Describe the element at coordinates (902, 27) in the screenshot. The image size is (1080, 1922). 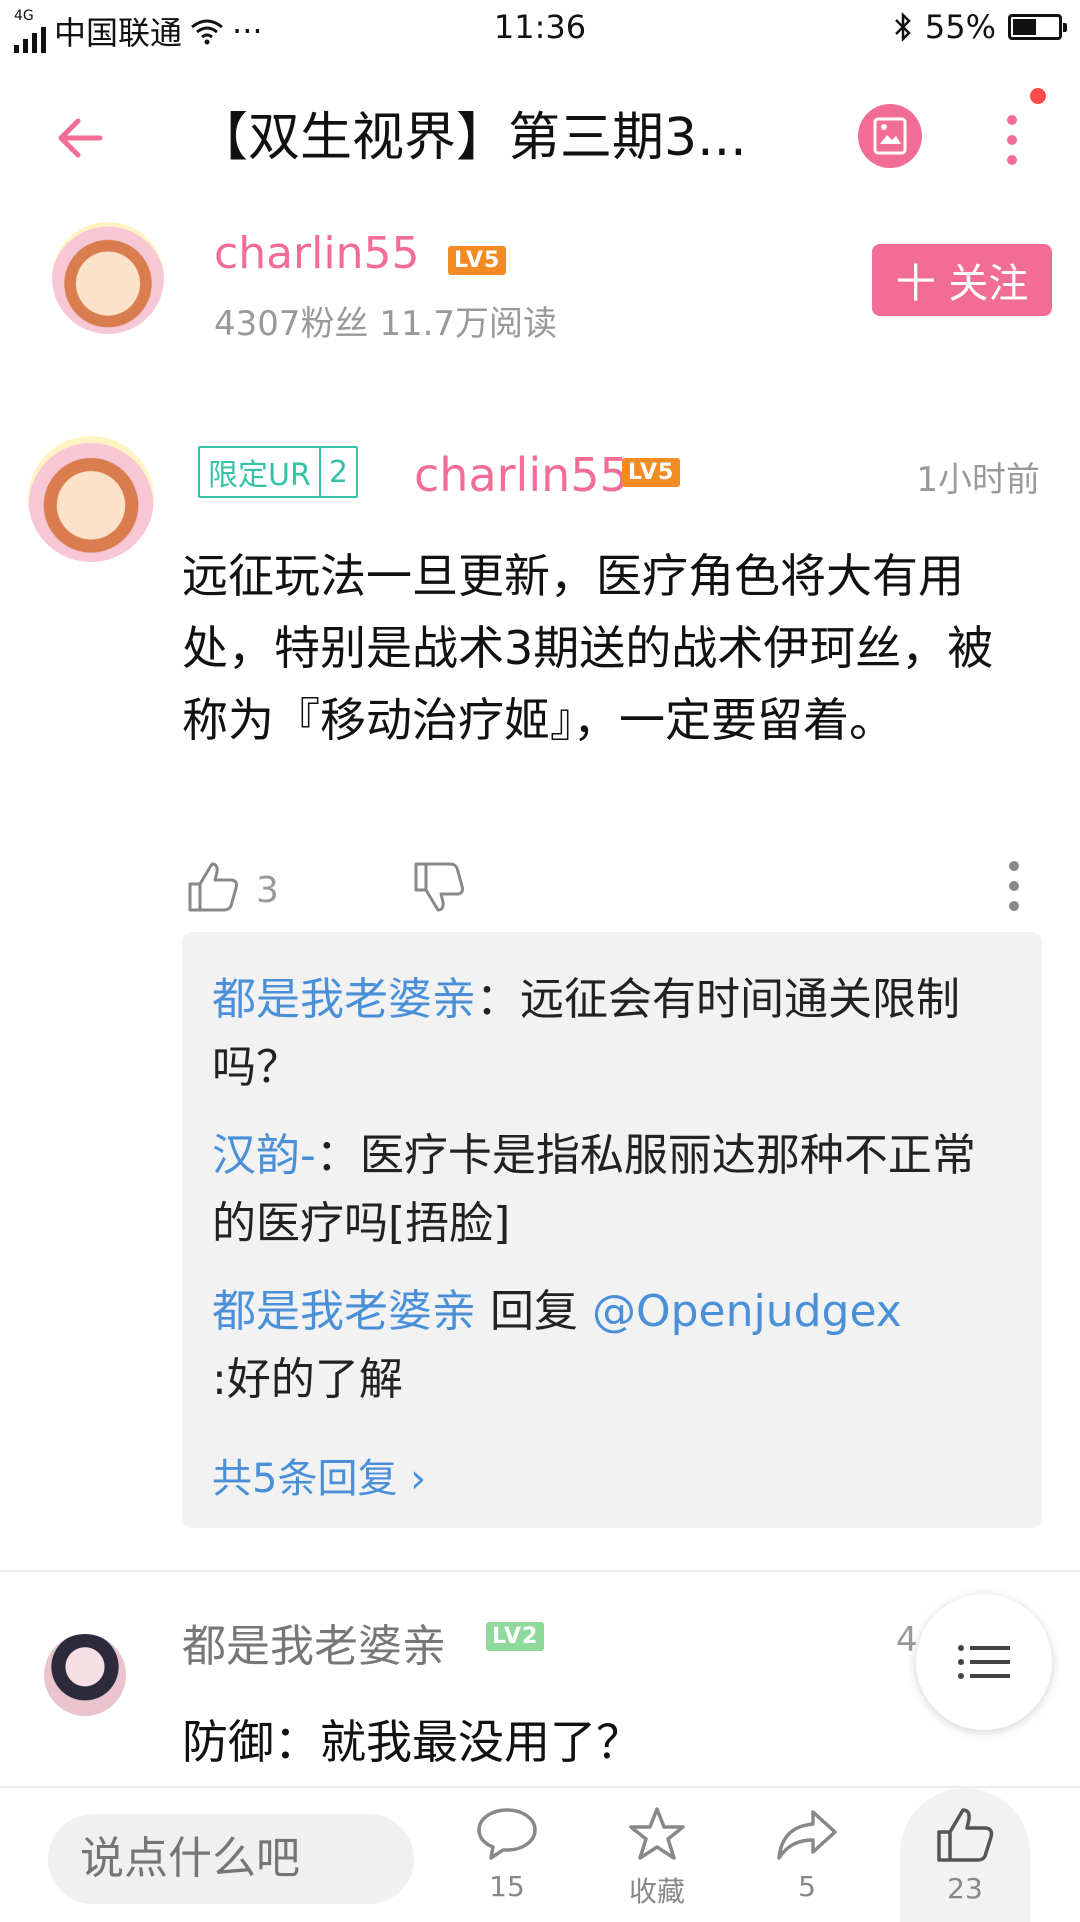
I see `bluetooth-icon` at that location.